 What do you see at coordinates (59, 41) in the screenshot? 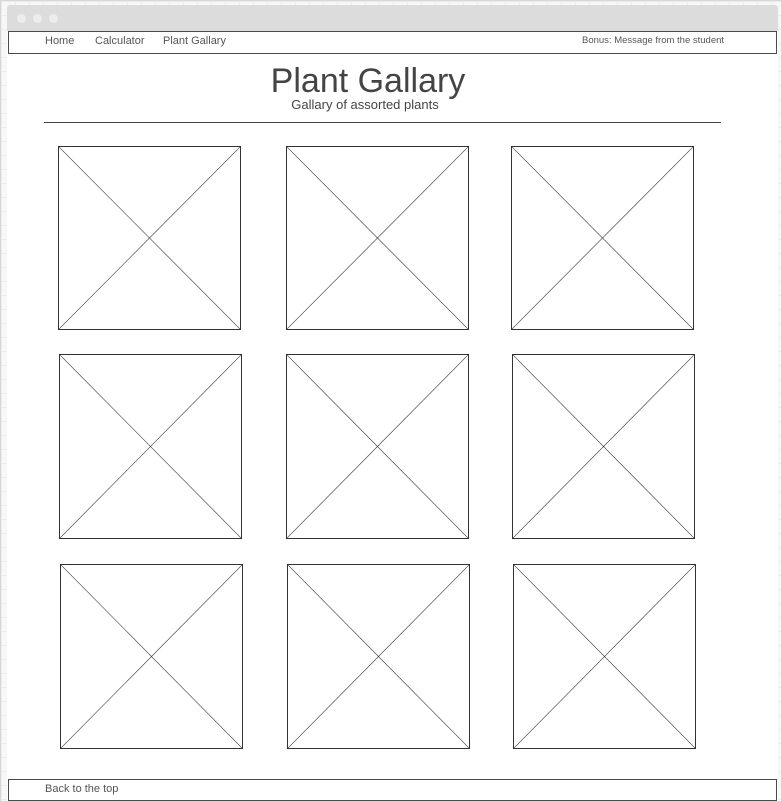
I see `nav-link-home: Home` at bounding box center [59, 41].